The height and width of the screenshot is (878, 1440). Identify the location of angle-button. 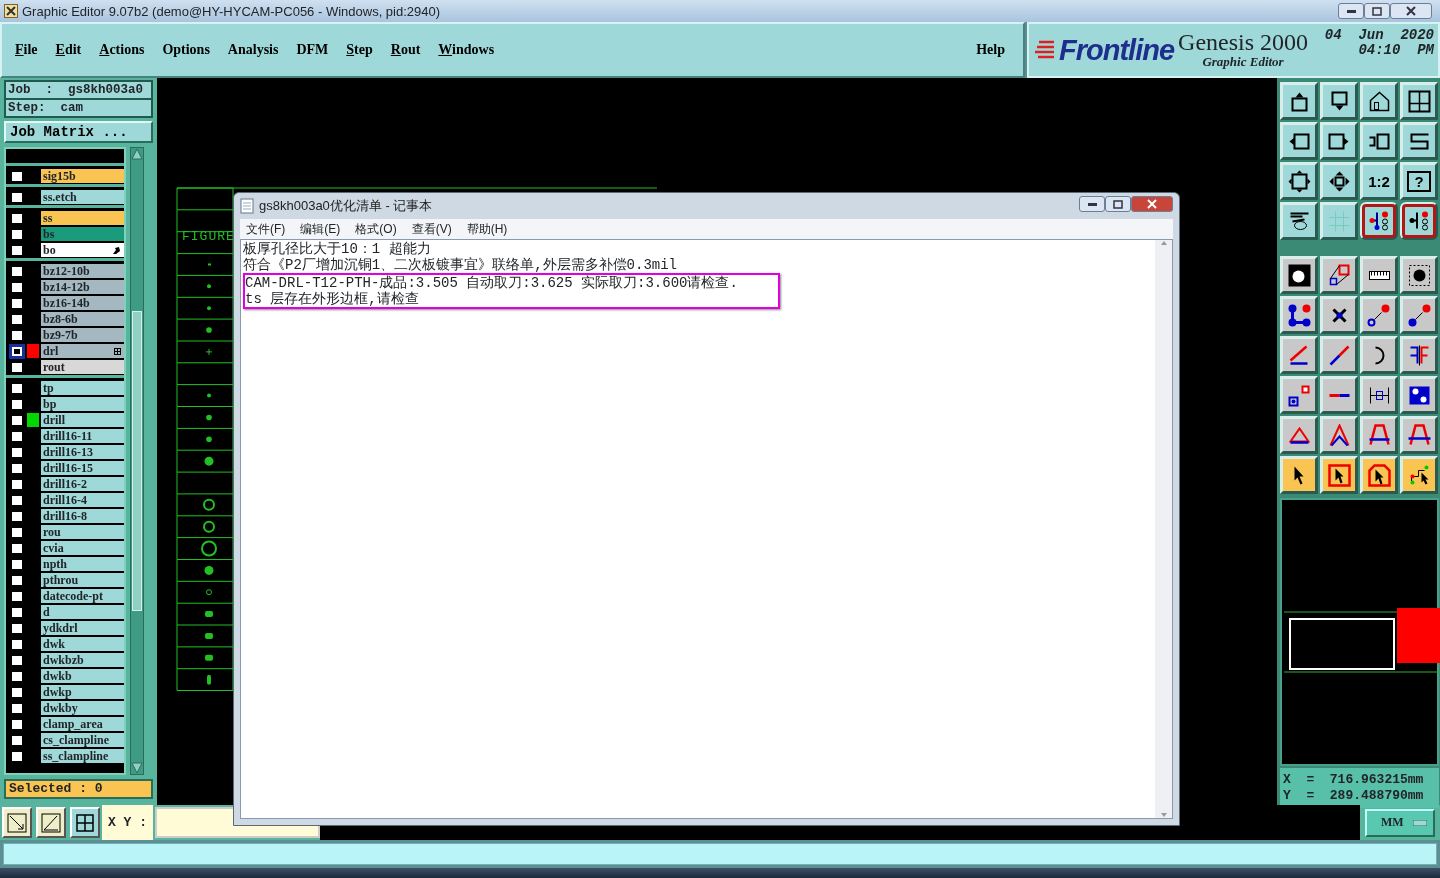
(51, 822).